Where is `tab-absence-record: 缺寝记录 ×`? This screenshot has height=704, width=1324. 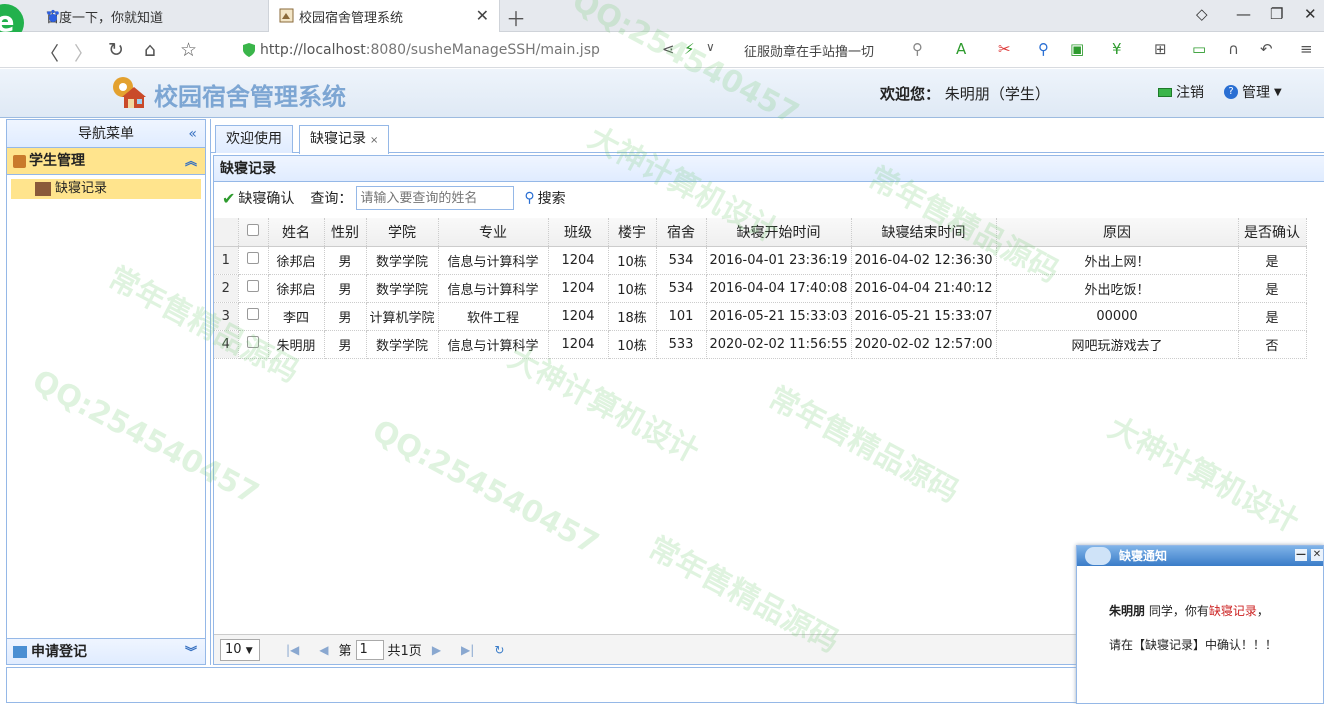
tab-absence-record: 缺寝记录 × is located at coordinates (344, 139).